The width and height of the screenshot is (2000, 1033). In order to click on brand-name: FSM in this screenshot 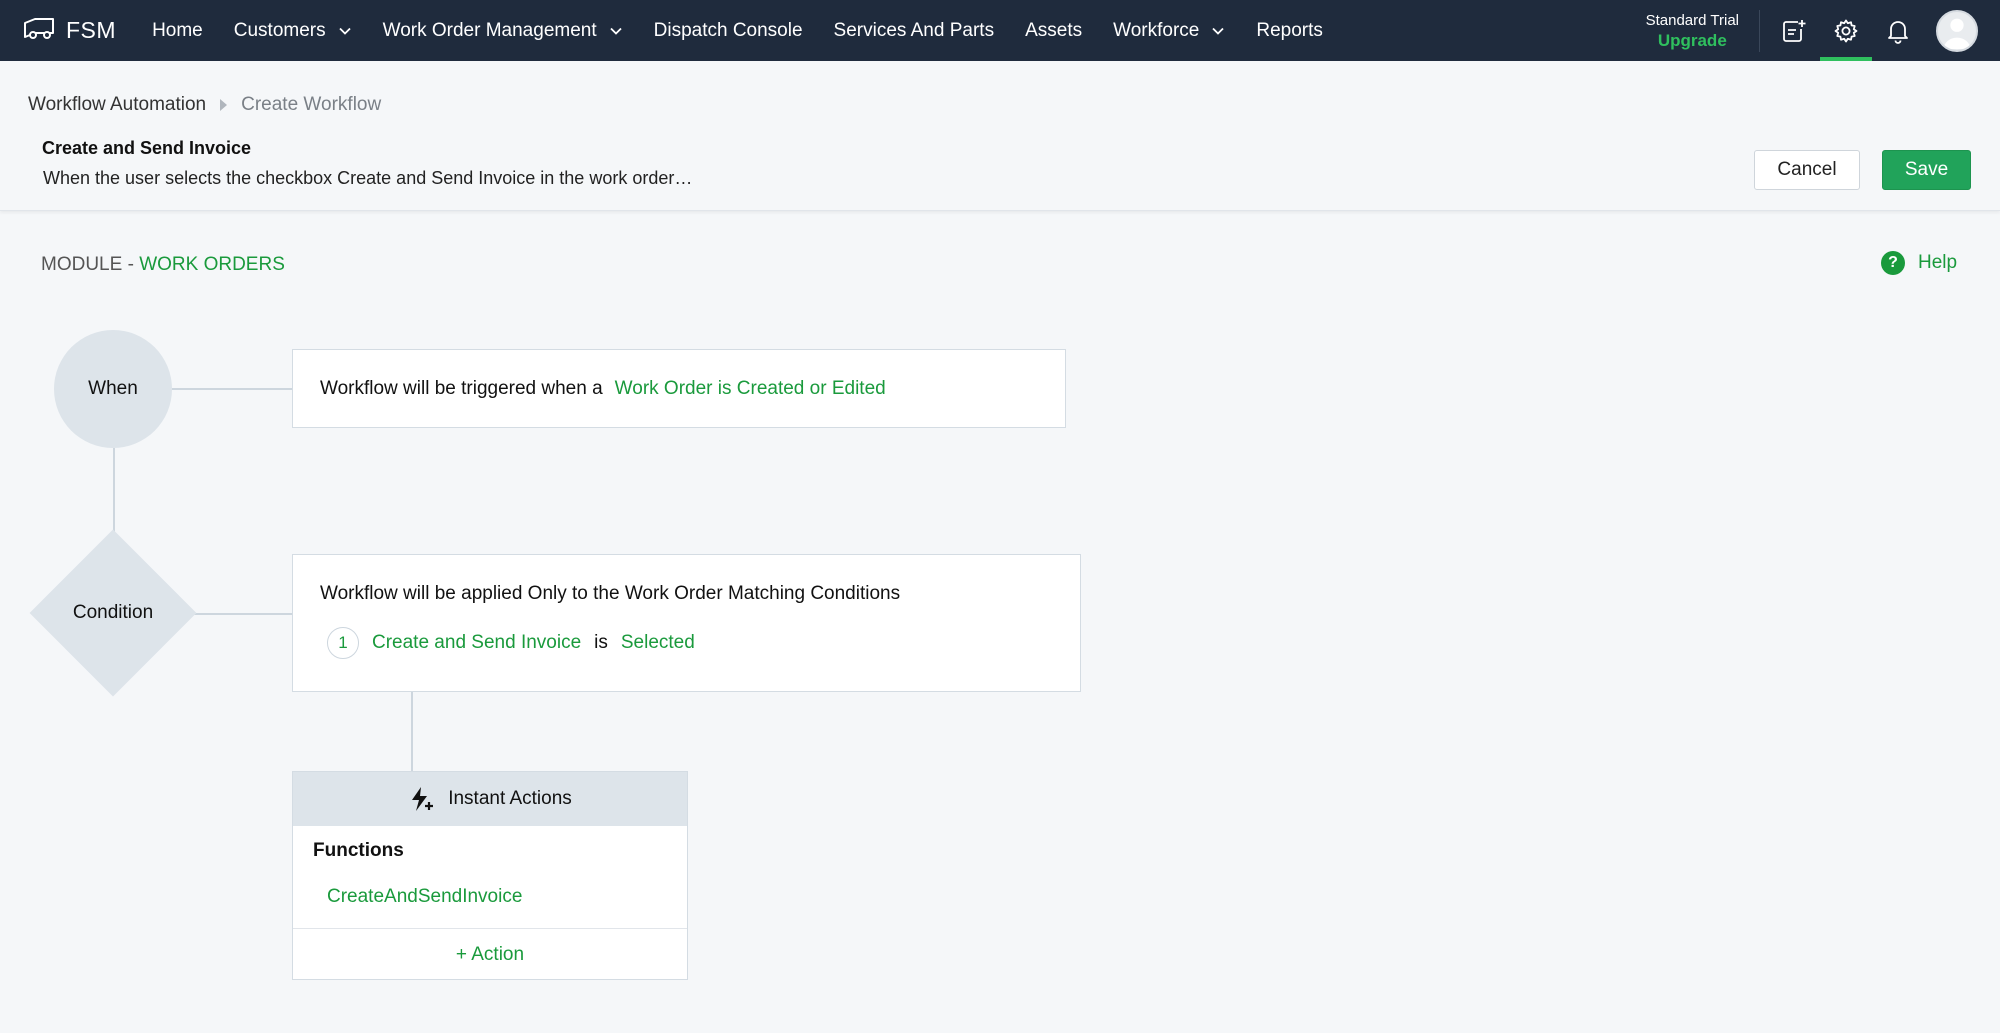, I will do `click(91, 30)`.